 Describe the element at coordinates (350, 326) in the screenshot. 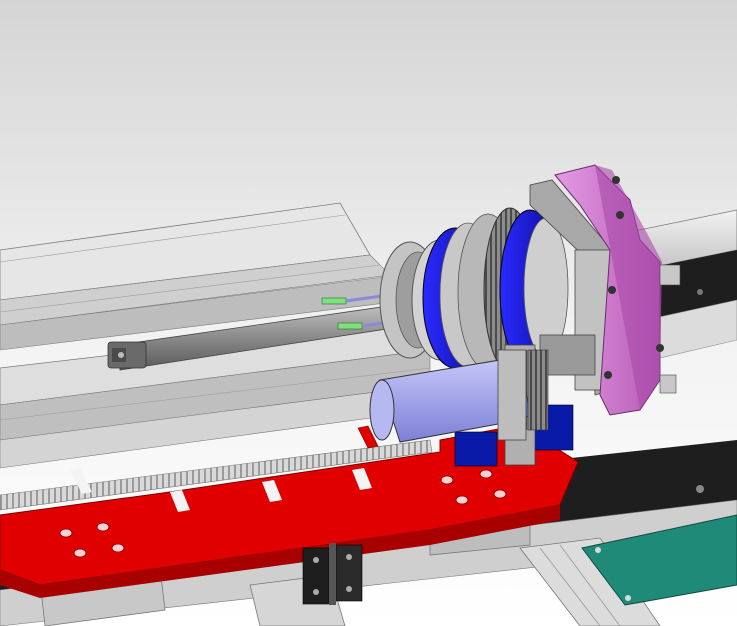

I see `pin-green-lower` at that location.